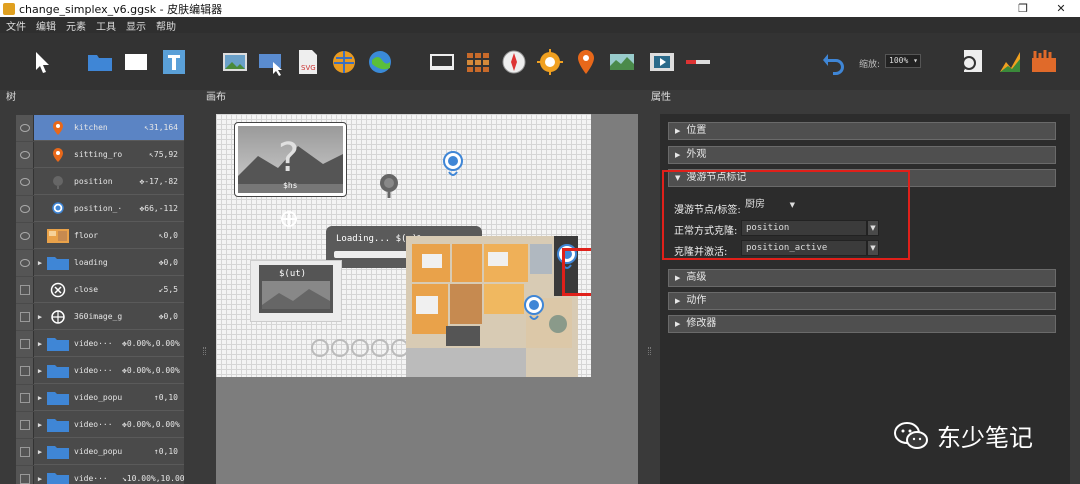 The height and width of the screenshot is (484, 1080). What do you see at coordinates (100, 235) in the screenshot?
I see `tree-row: floor ↖0,0` at bounding box center [100, 235].